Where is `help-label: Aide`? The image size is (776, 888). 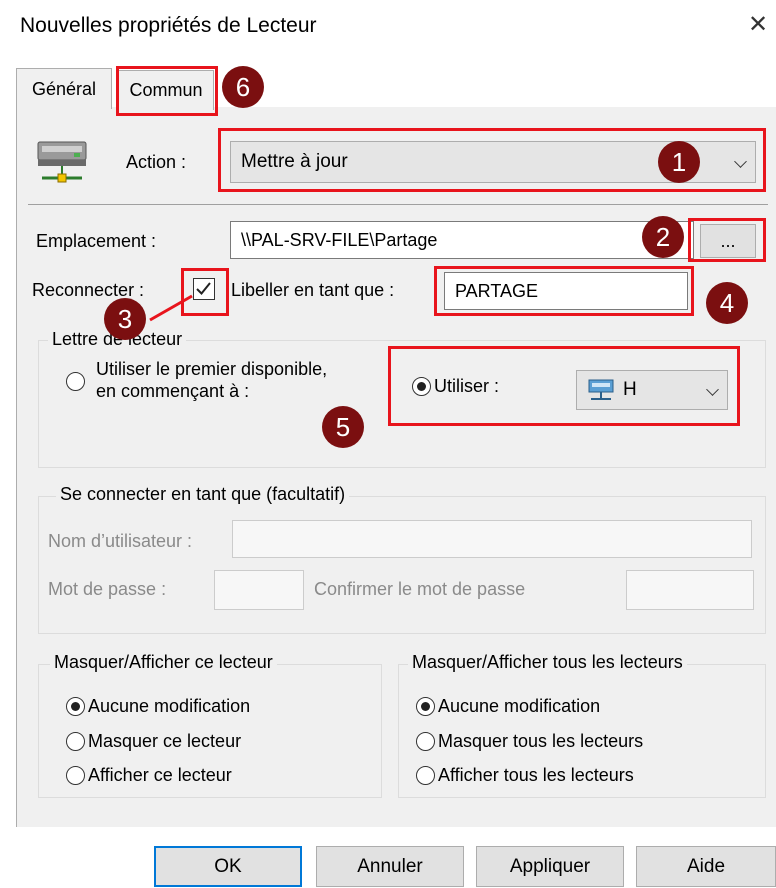
help-label: Aide is located at coordinates (706, 866).